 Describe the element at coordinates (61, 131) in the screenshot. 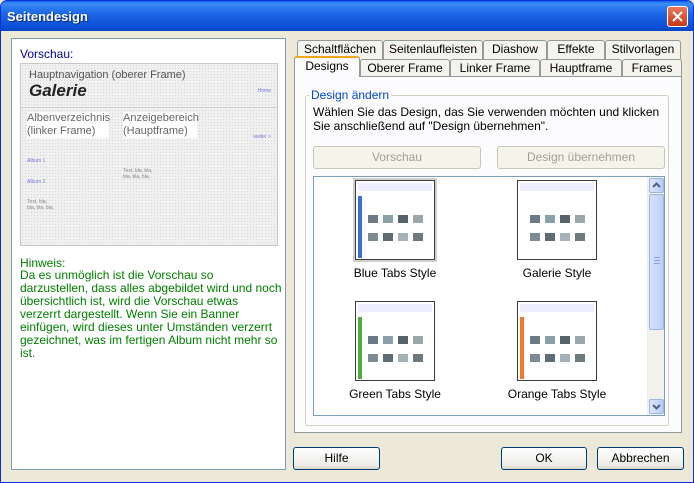

I see `preview-albums-line2: (linker Frame)` at that location.